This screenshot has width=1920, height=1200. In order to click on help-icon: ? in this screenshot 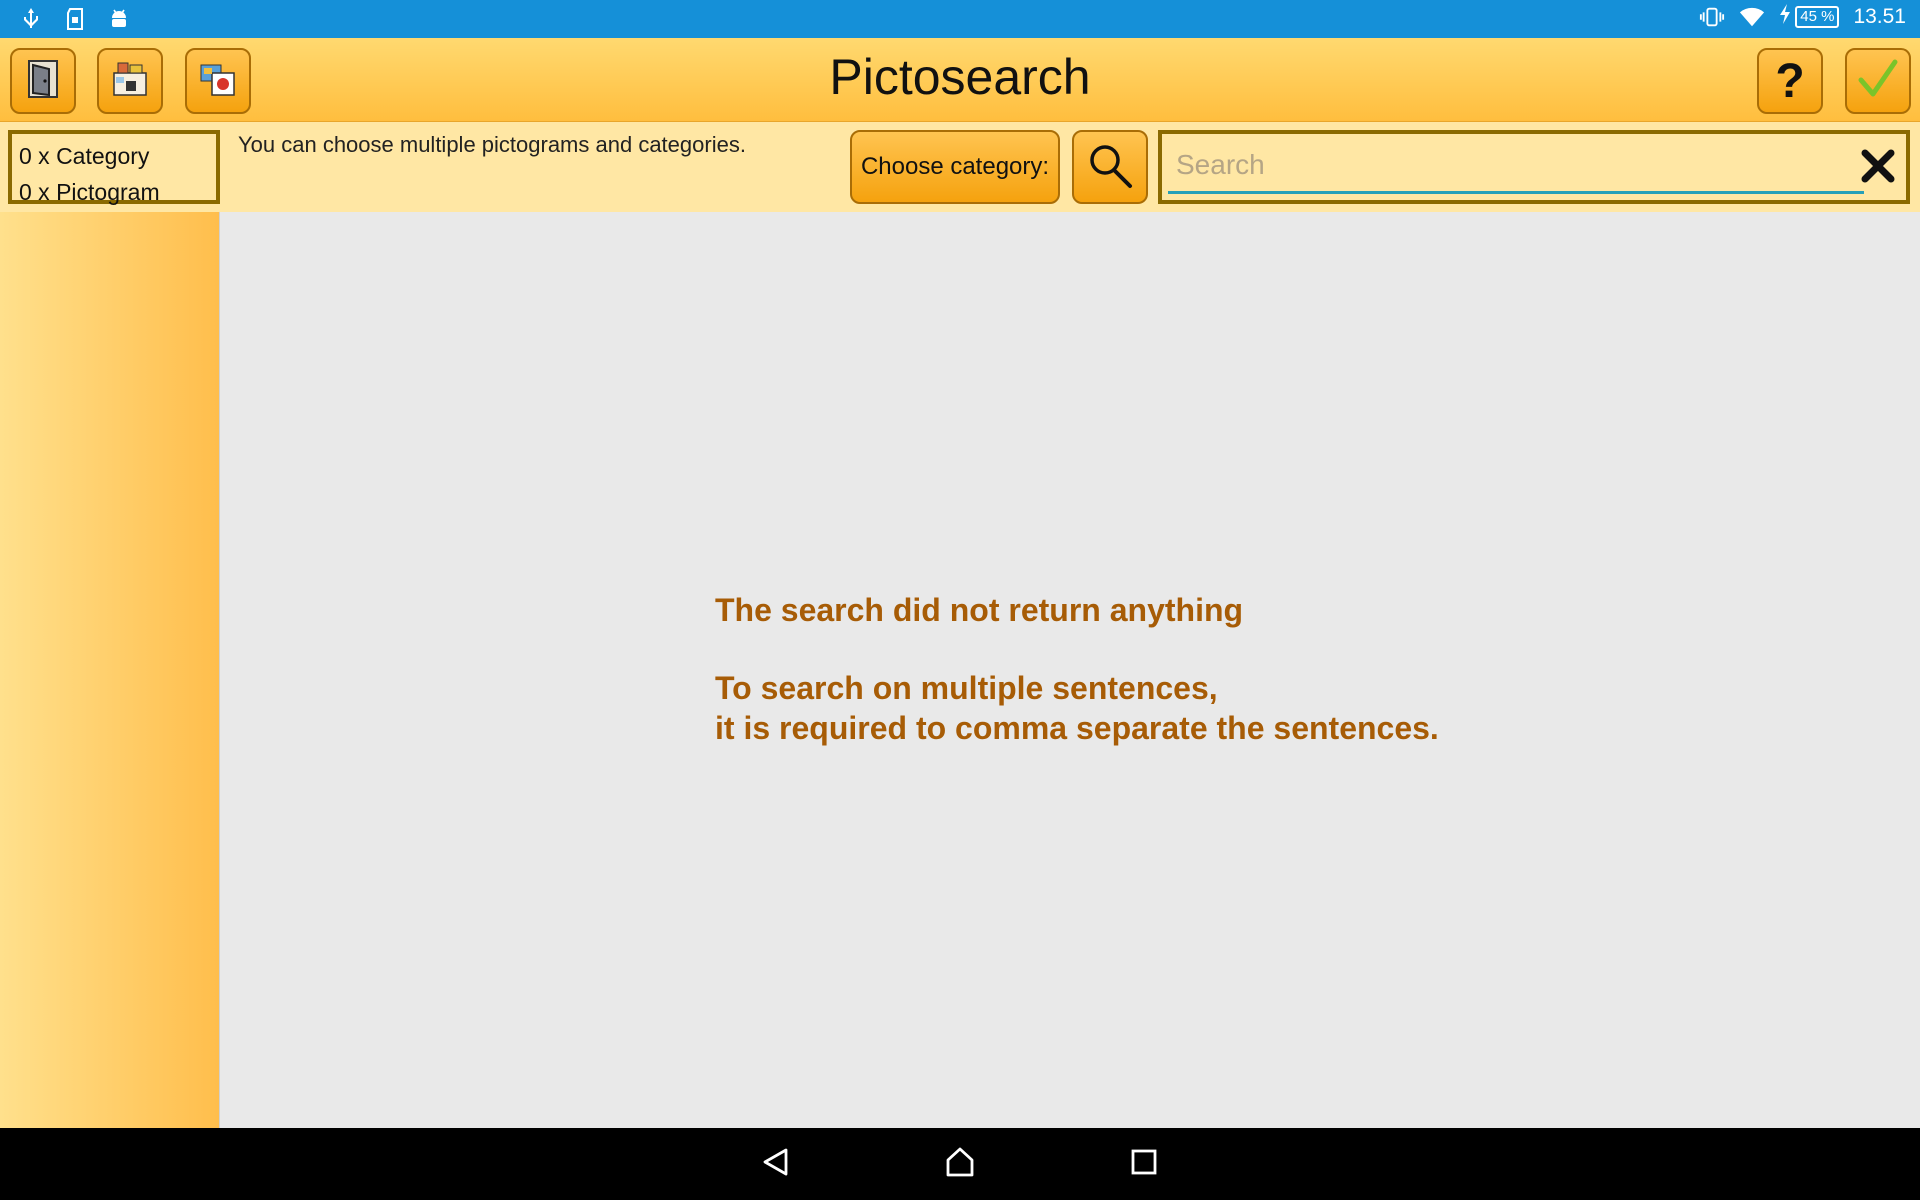, I will do `click(1790, 81)`.